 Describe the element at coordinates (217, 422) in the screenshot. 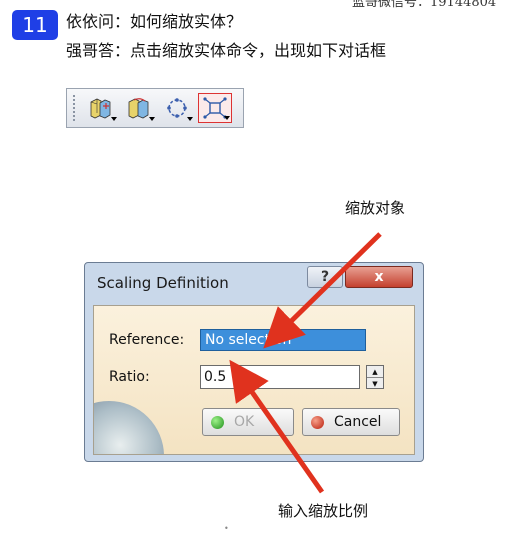

I see `ok-indicator-icon` at that location.